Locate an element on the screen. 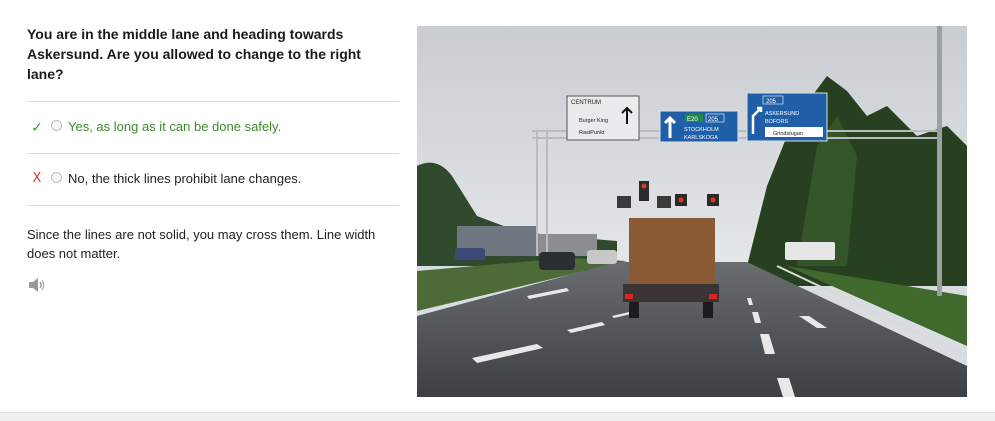 This screenshot has height=421, width=995. sign-text: Grindstugan is located at coordinates (788, 134).